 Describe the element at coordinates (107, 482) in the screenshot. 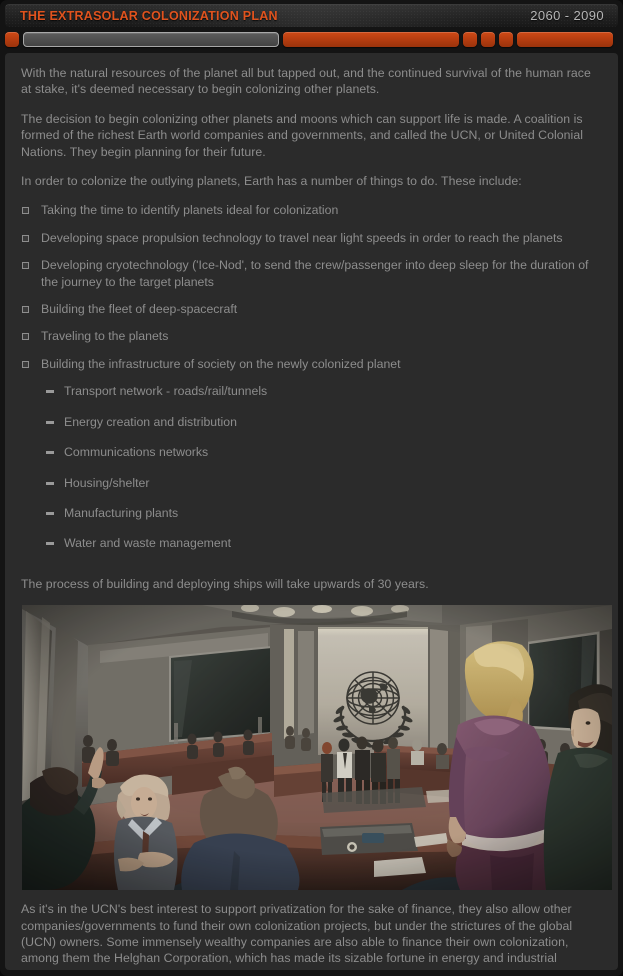

I see `sublist-item-label: Housing/shelter` at that location.